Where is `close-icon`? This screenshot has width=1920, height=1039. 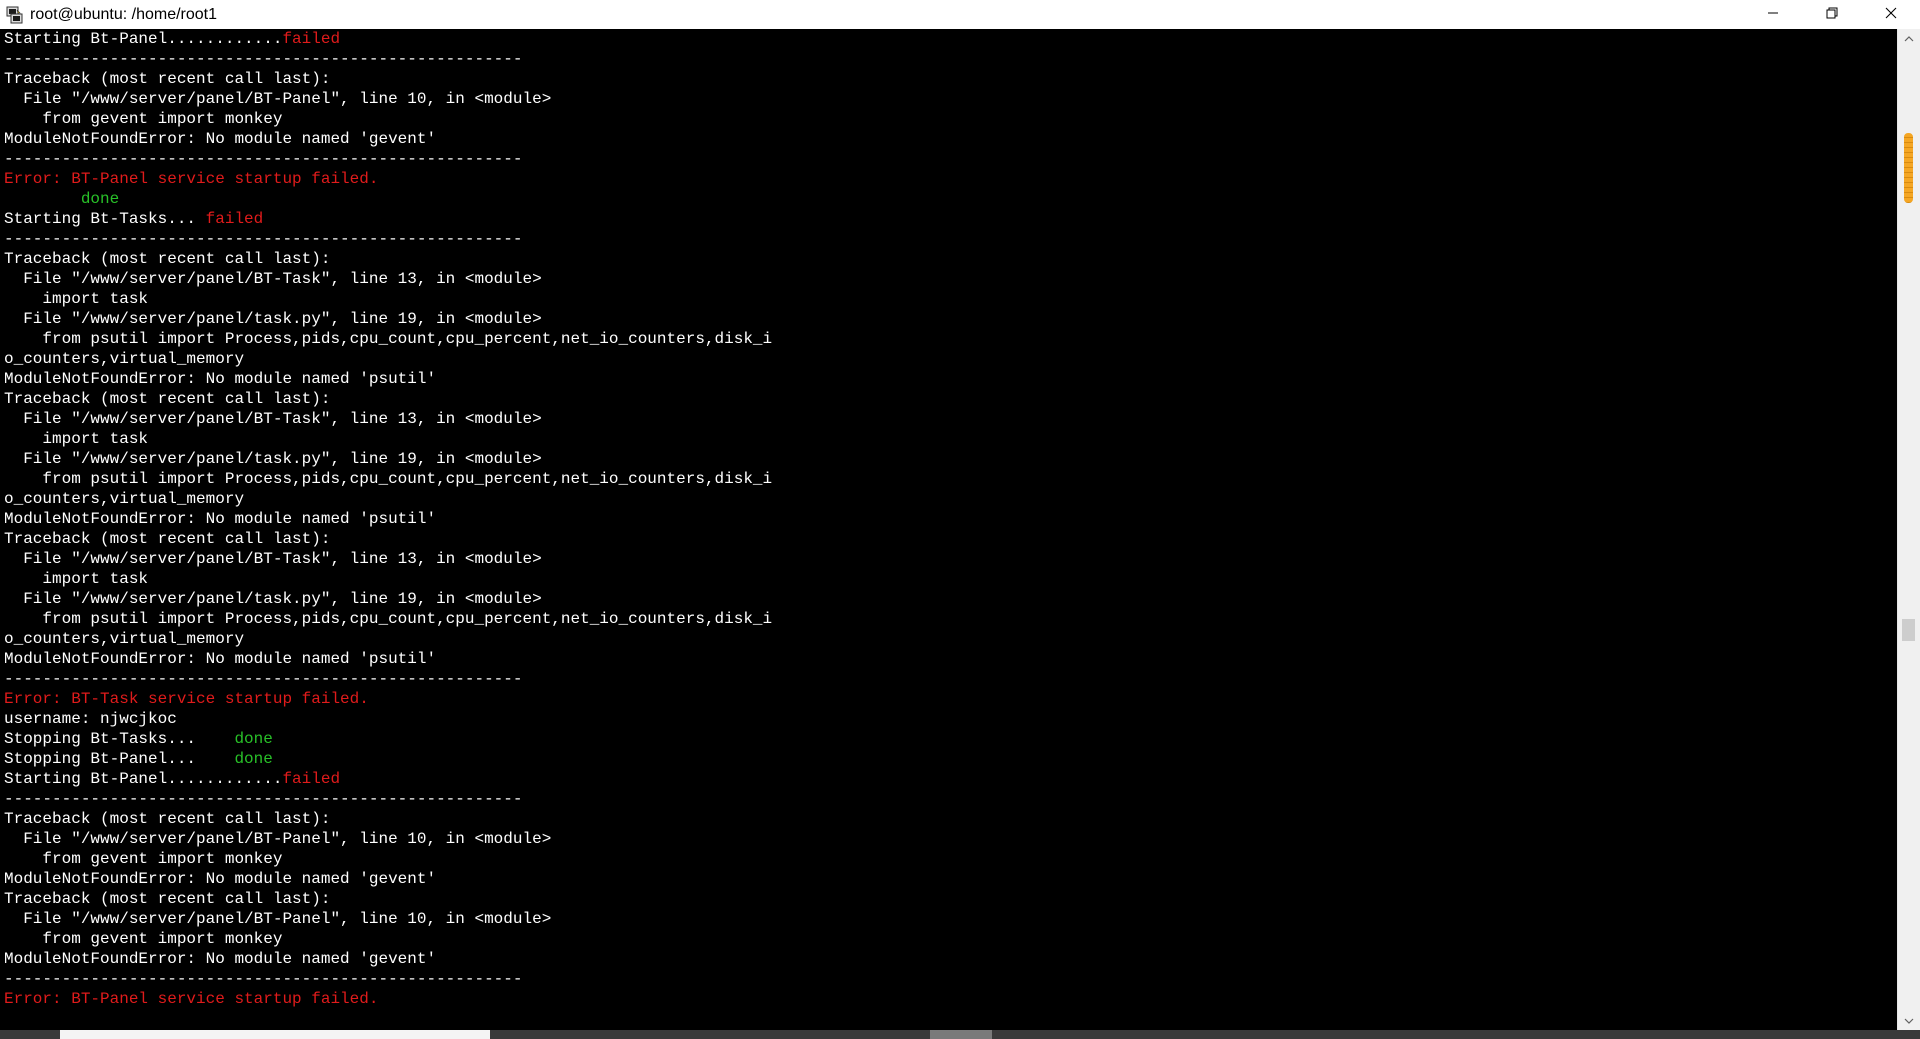
close-icon is located at coordinates (1891, 15).